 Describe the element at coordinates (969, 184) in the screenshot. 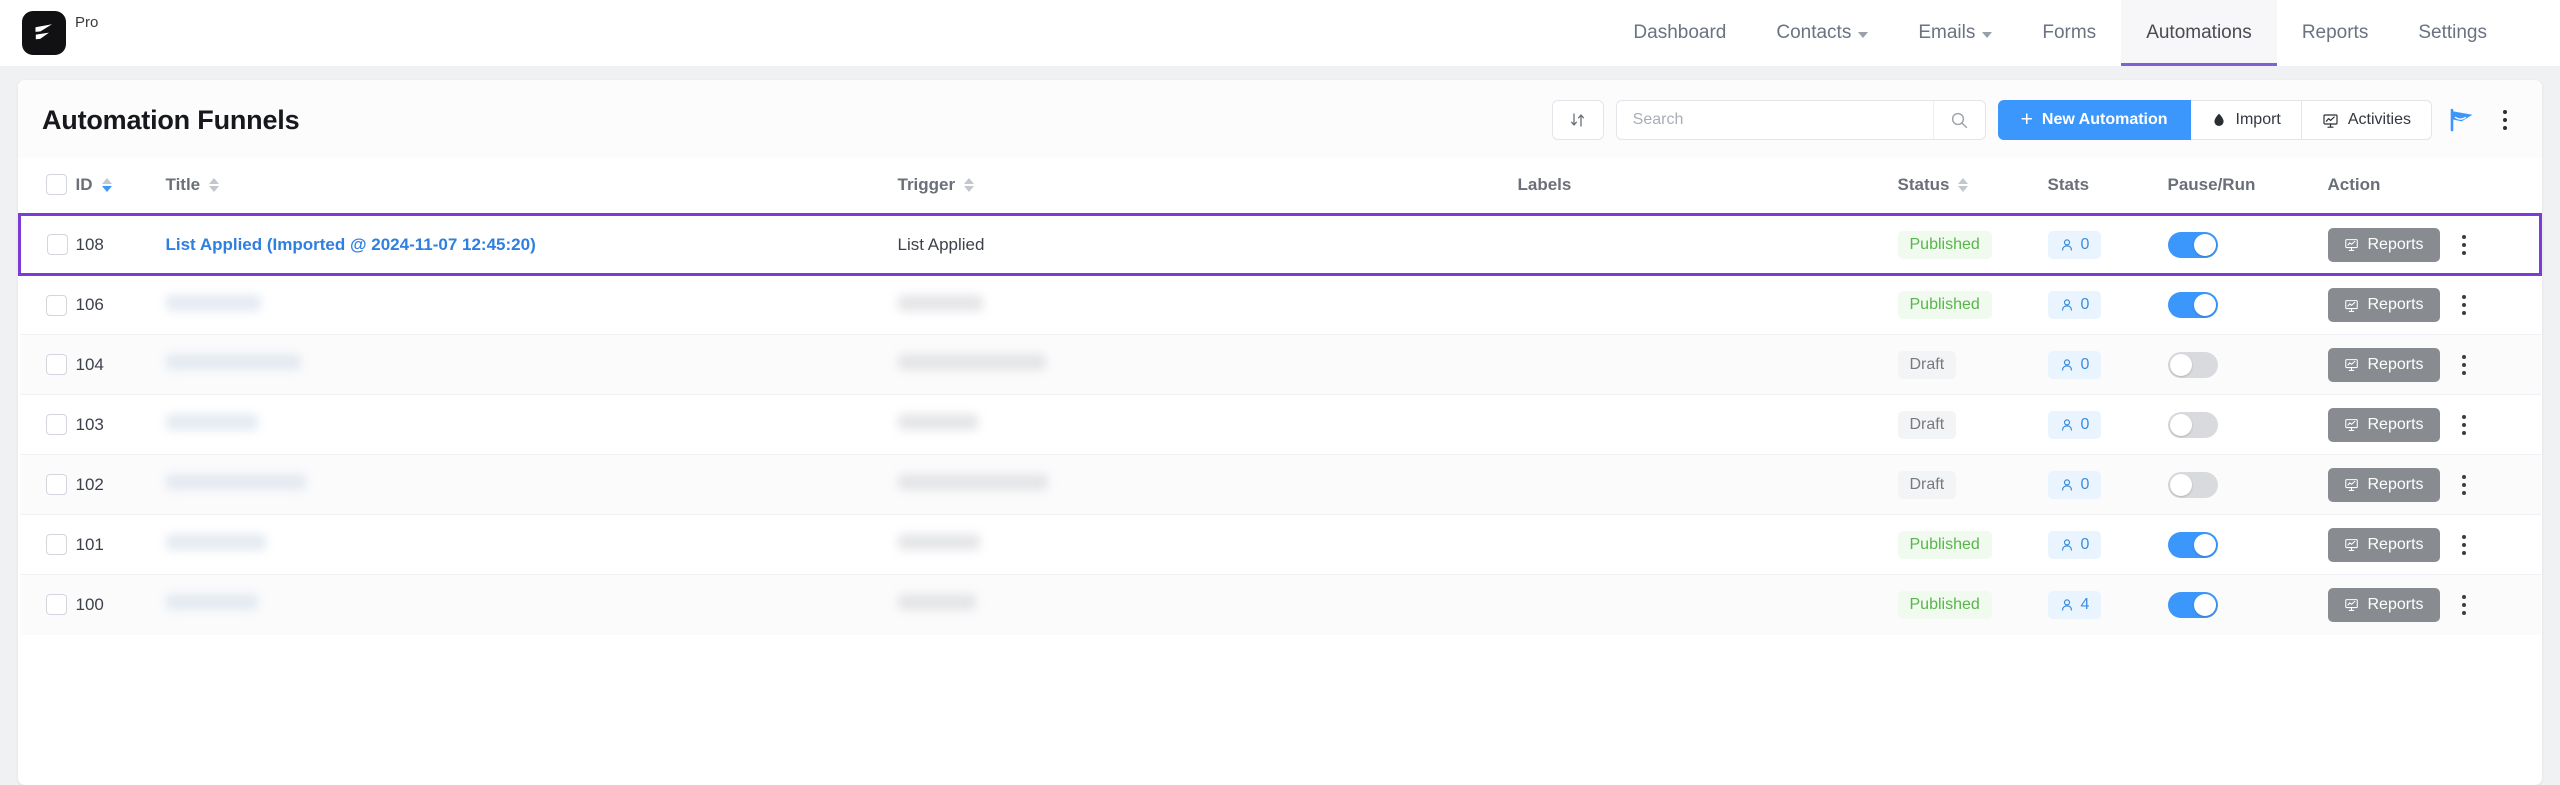

I see `sort-trigger-icon` at that location.